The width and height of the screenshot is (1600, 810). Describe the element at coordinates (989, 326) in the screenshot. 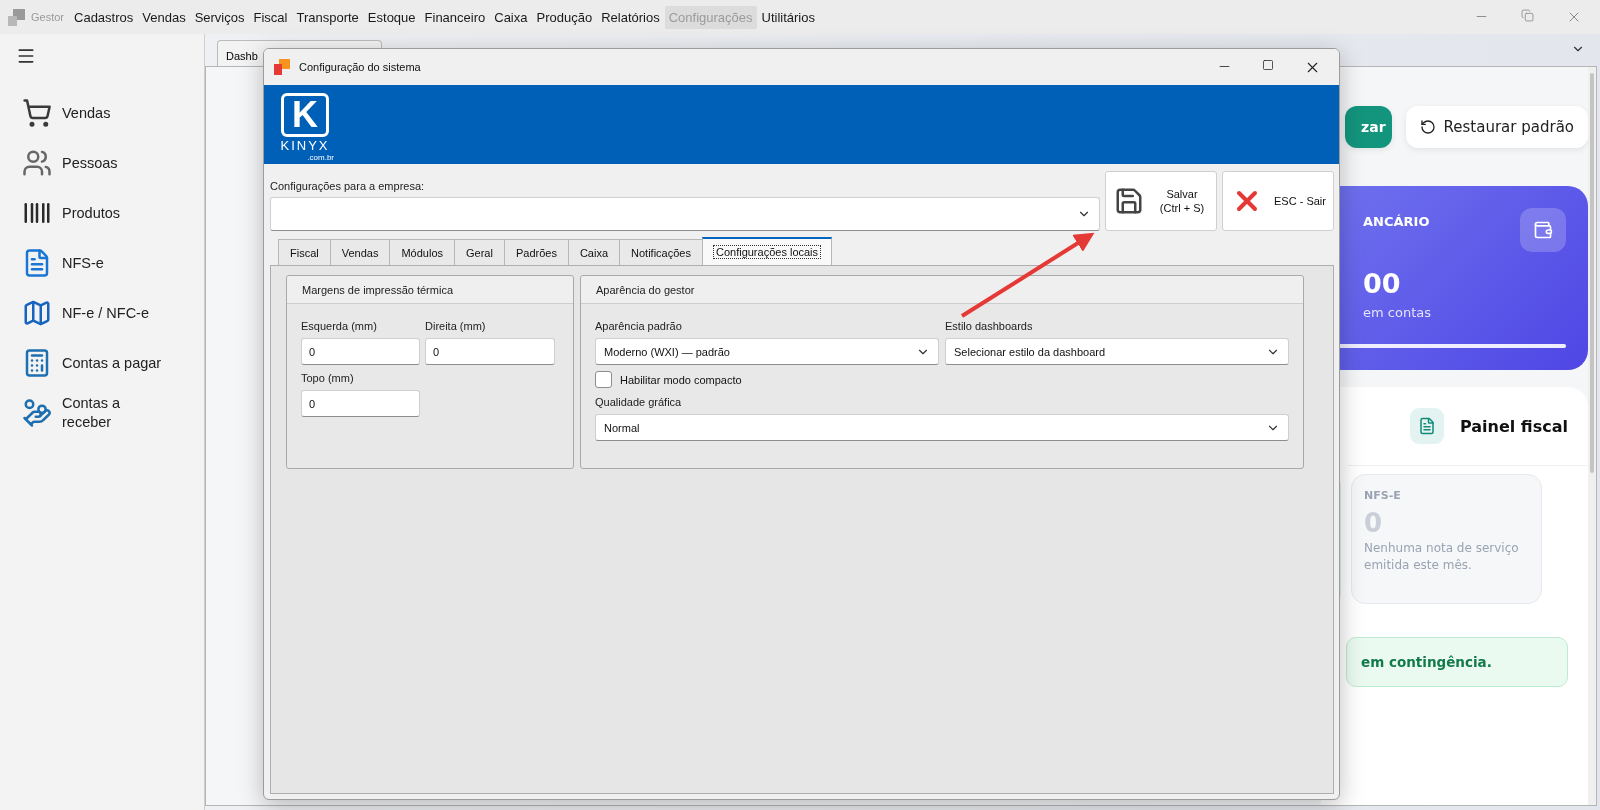

I see `field-label: Estilo dashboards` at that location.